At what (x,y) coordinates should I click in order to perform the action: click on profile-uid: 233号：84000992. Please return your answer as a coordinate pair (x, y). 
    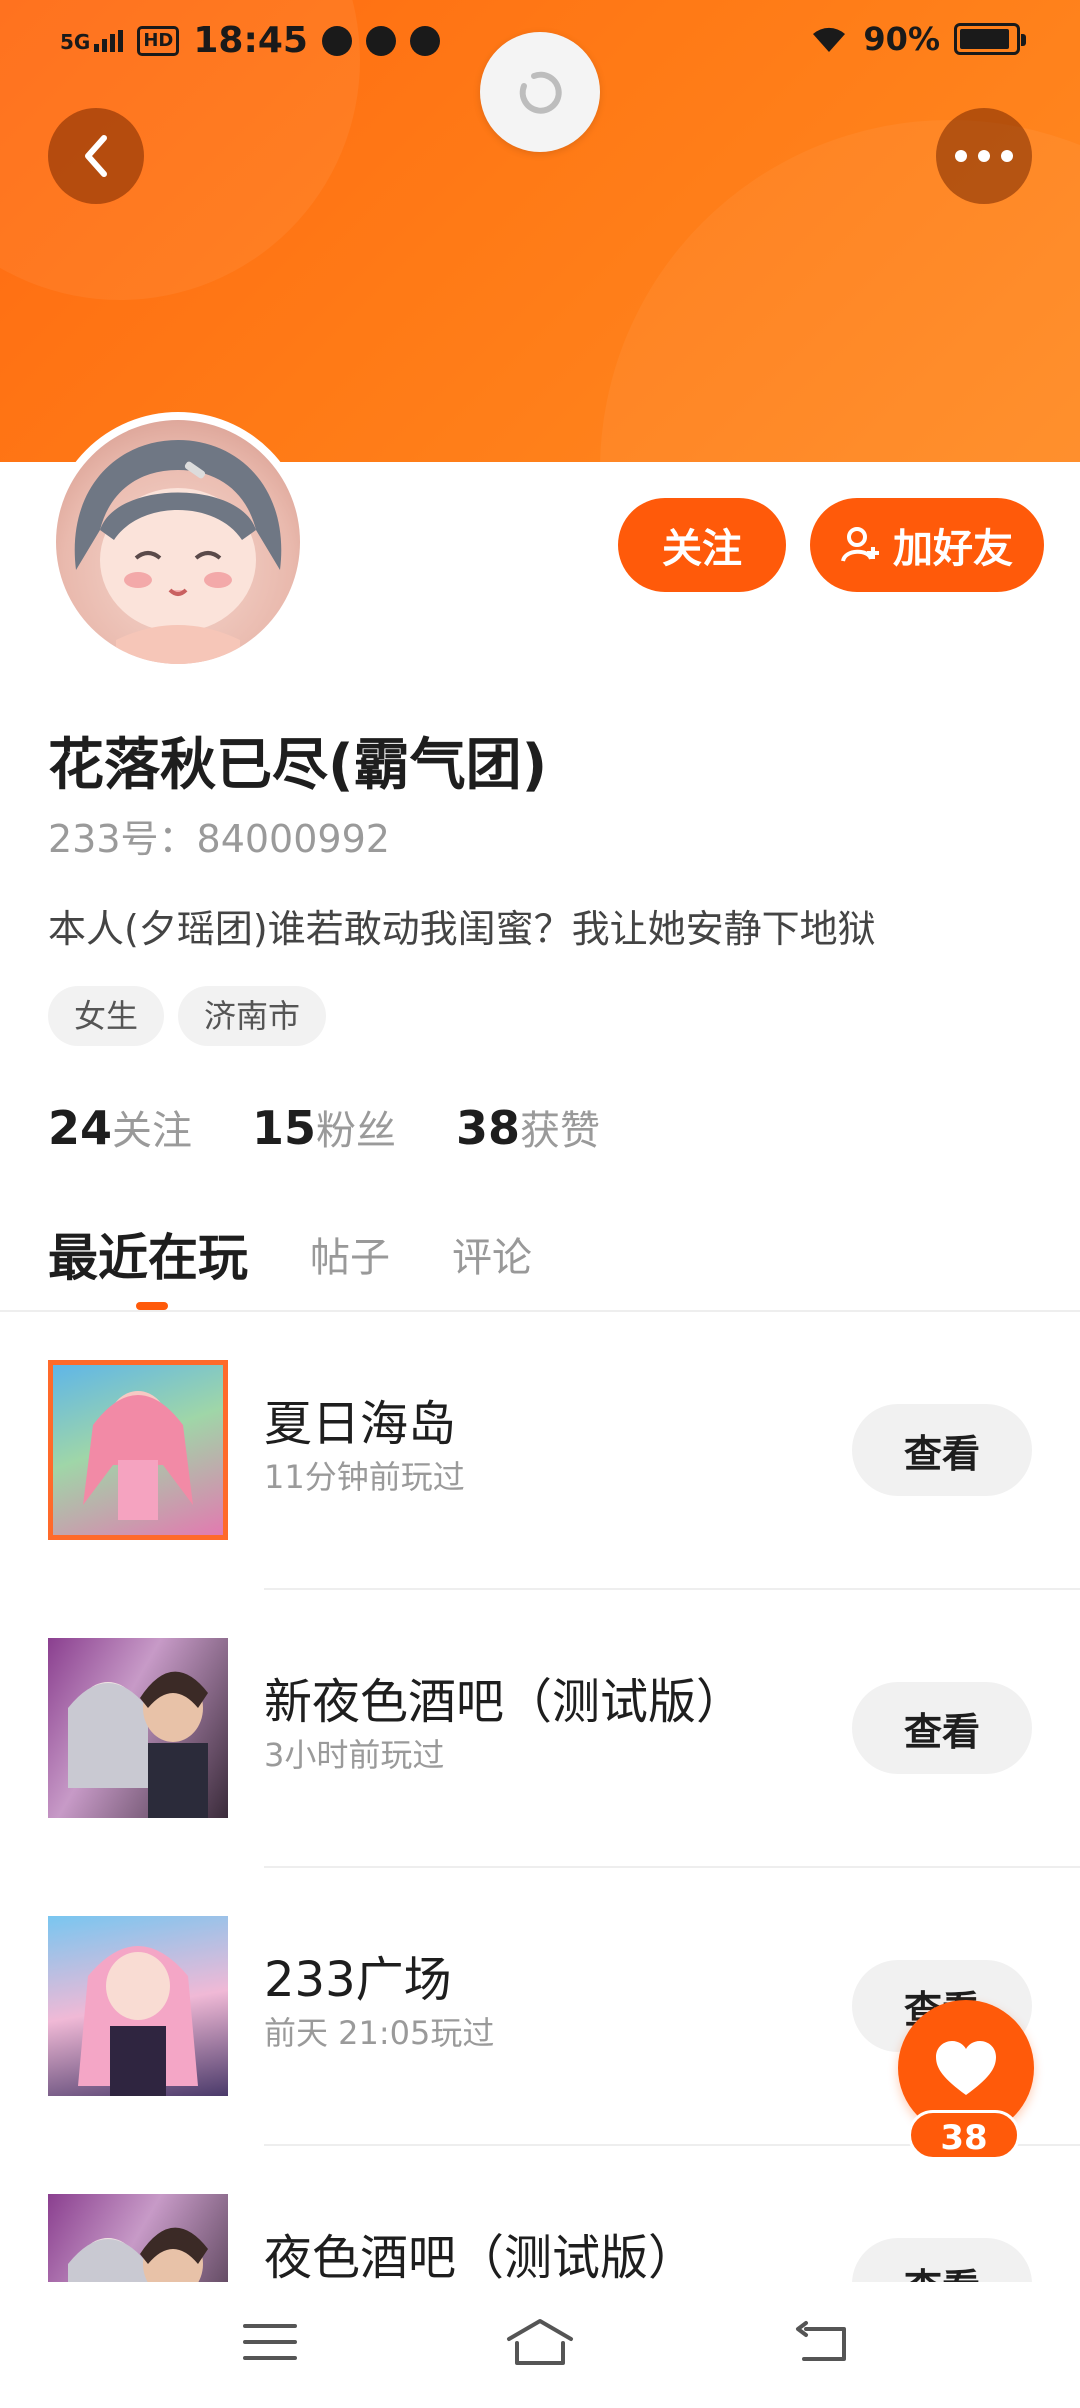
    Looking at the image, I should click on (219, 839).